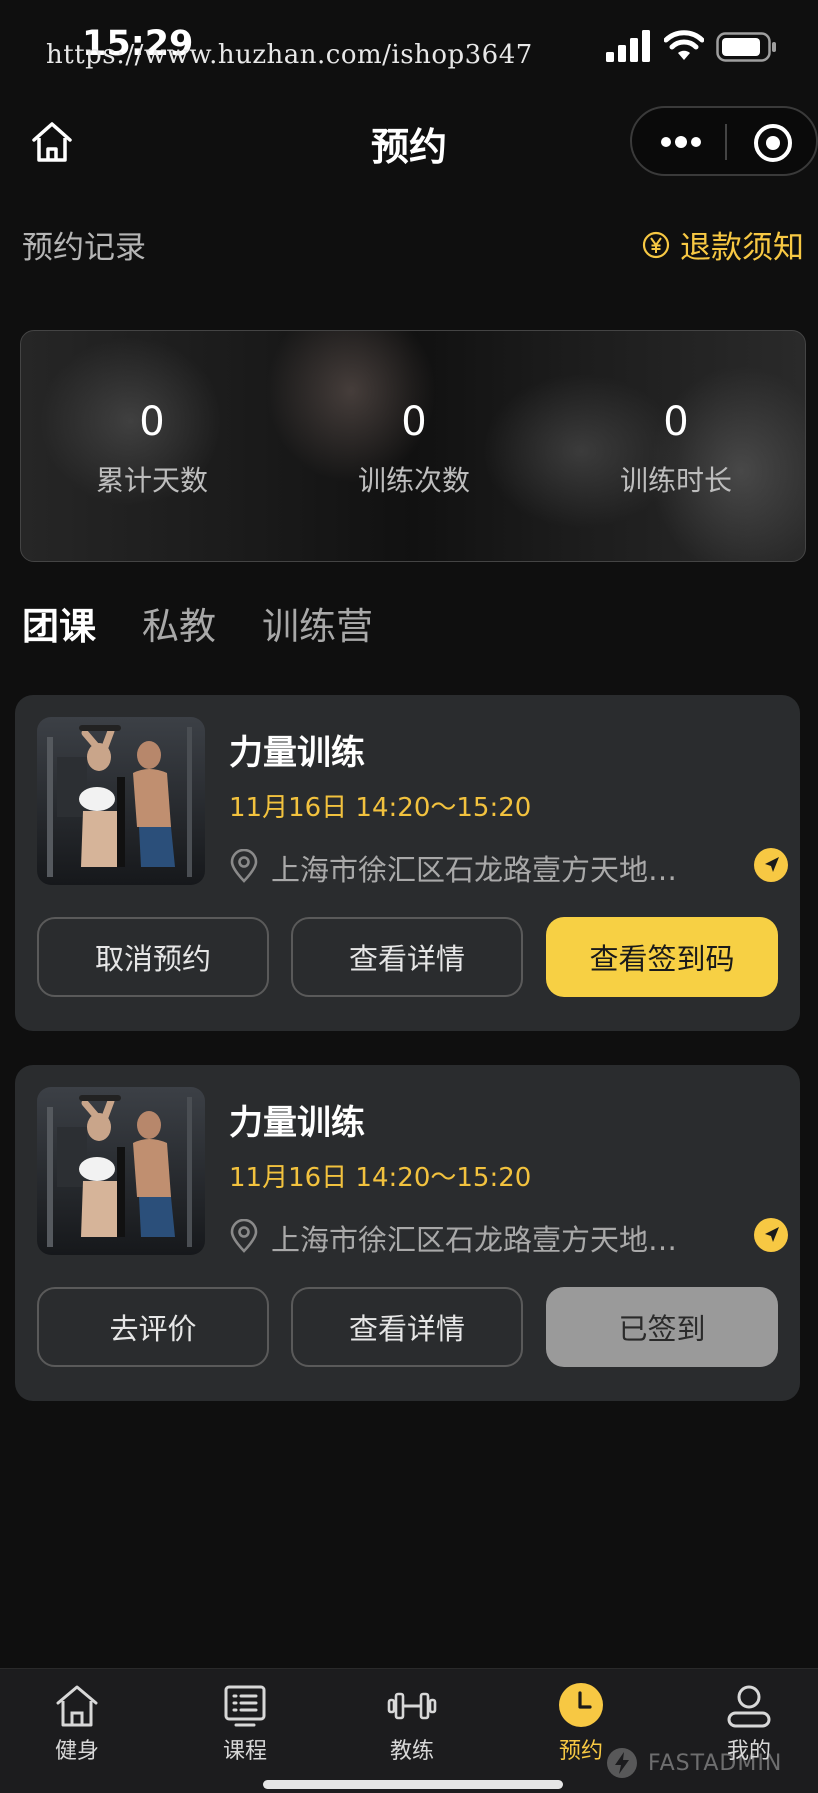  What do you see at coordinates (220, 623) in the screenshot?
I see `category-tabs: 团课 私教 训练营` at bounding box center [220, 623].